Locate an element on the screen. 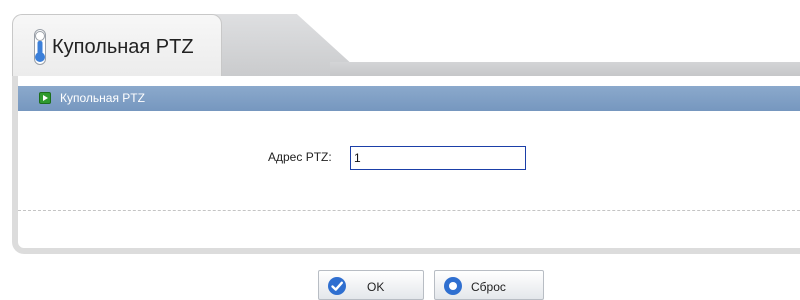 The height and width of the screenshot is (300, 800). check-circle-icon is located at coordinates (337, 286).